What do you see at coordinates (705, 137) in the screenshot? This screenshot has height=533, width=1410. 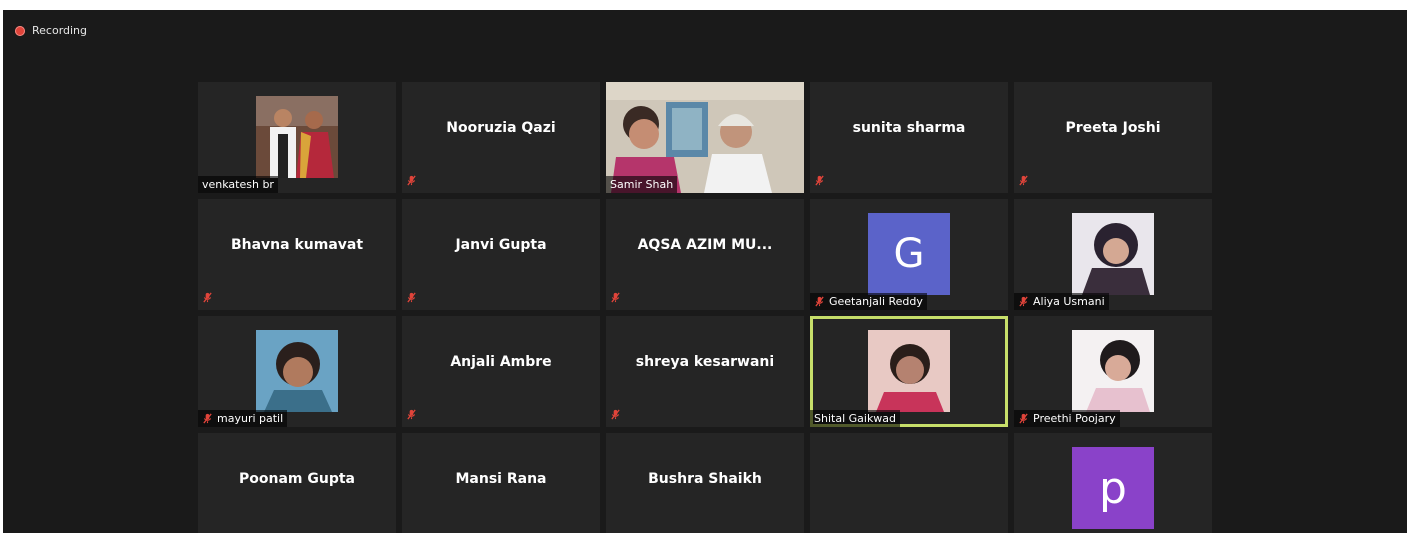 I see `participant-tile-samir: Samir Shah` at bounding box center [705, 137].